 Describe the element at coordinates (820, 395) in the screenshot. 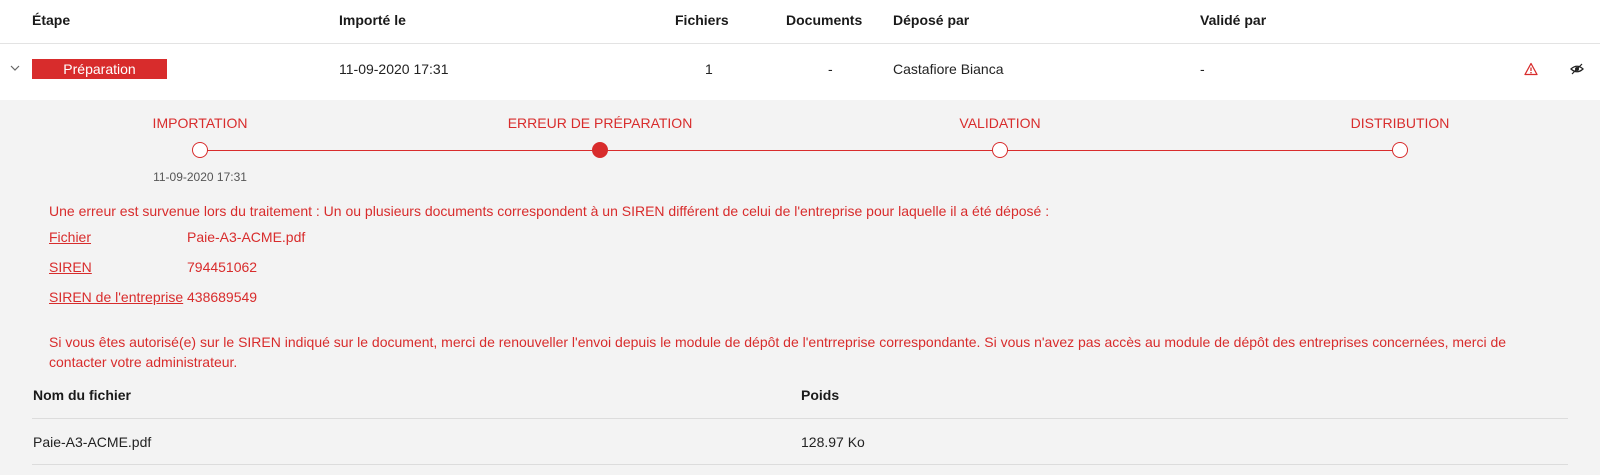

I see `files-header-size: Poids` at that location.